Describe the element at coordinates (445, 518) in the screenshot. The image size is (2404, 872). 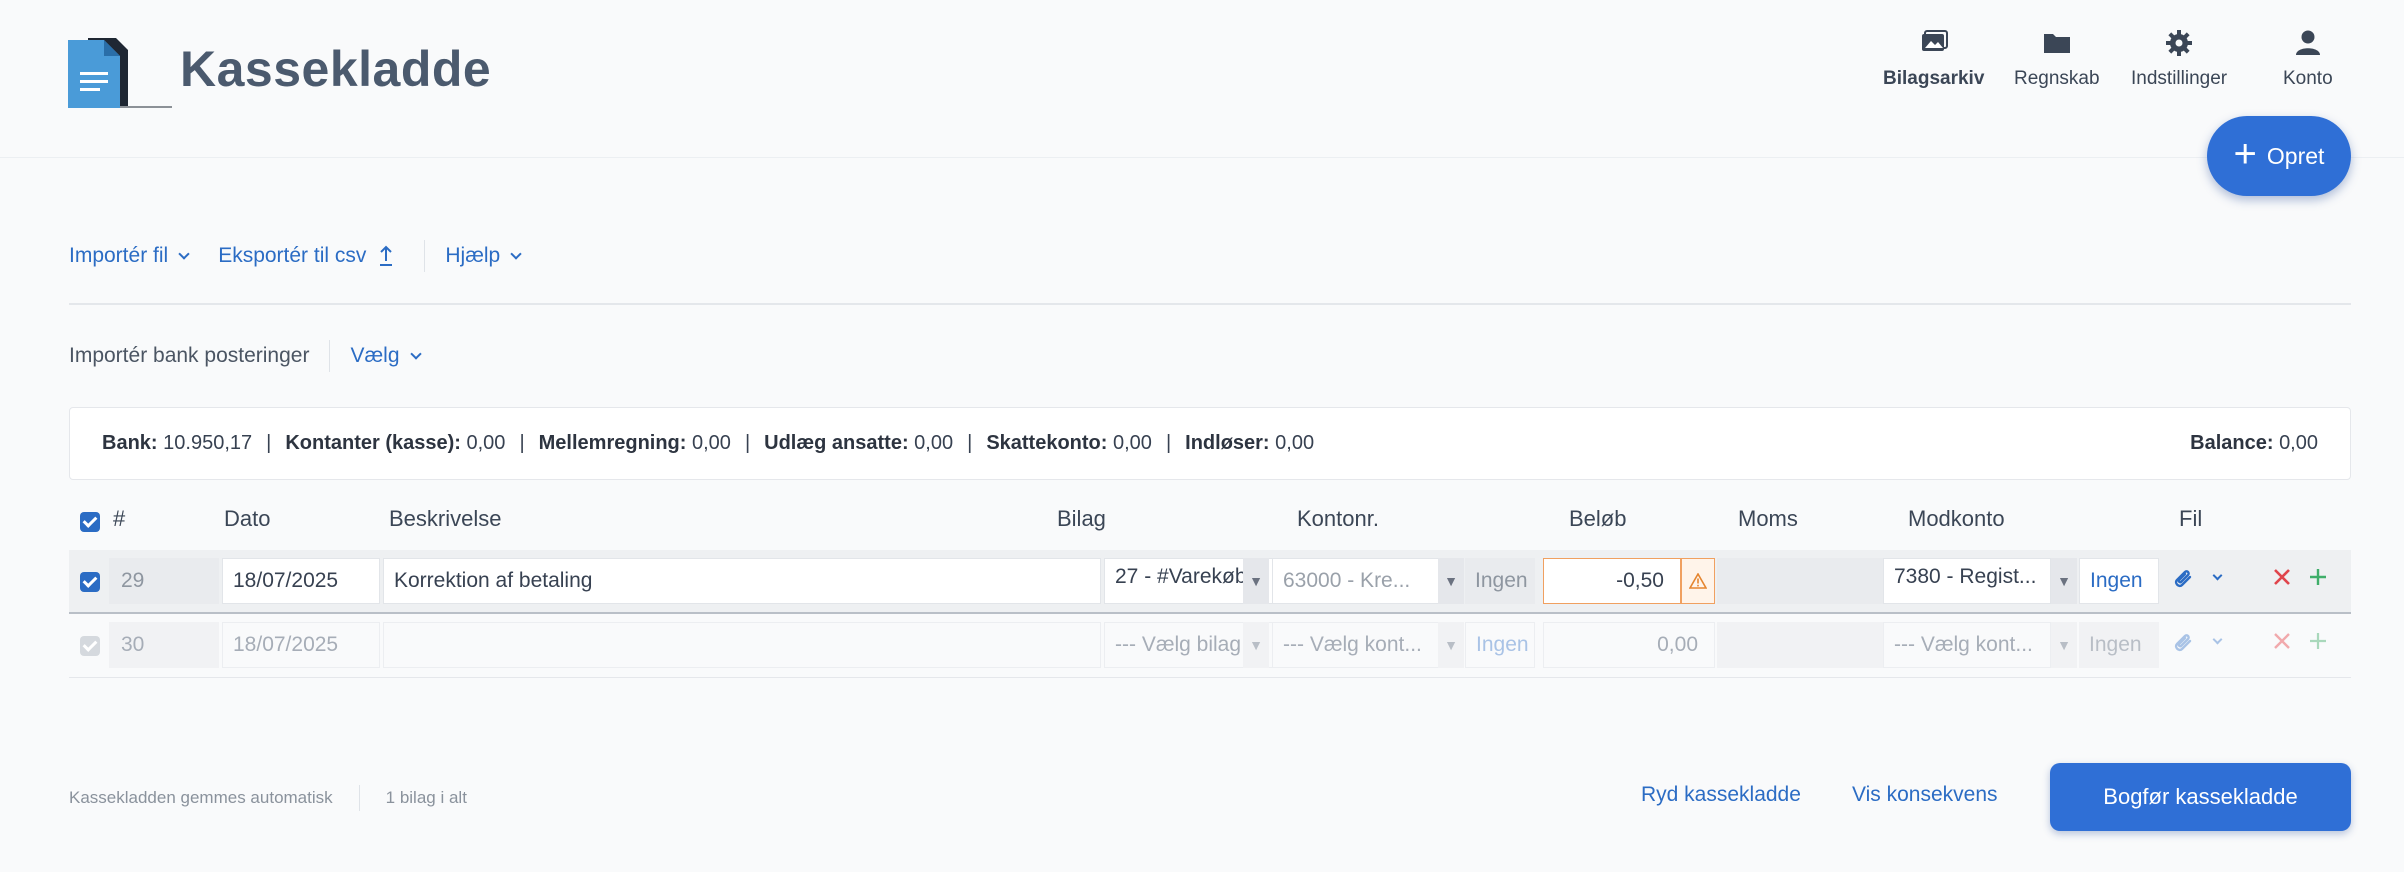
I see `col-description: Beskrivelse` at that location.